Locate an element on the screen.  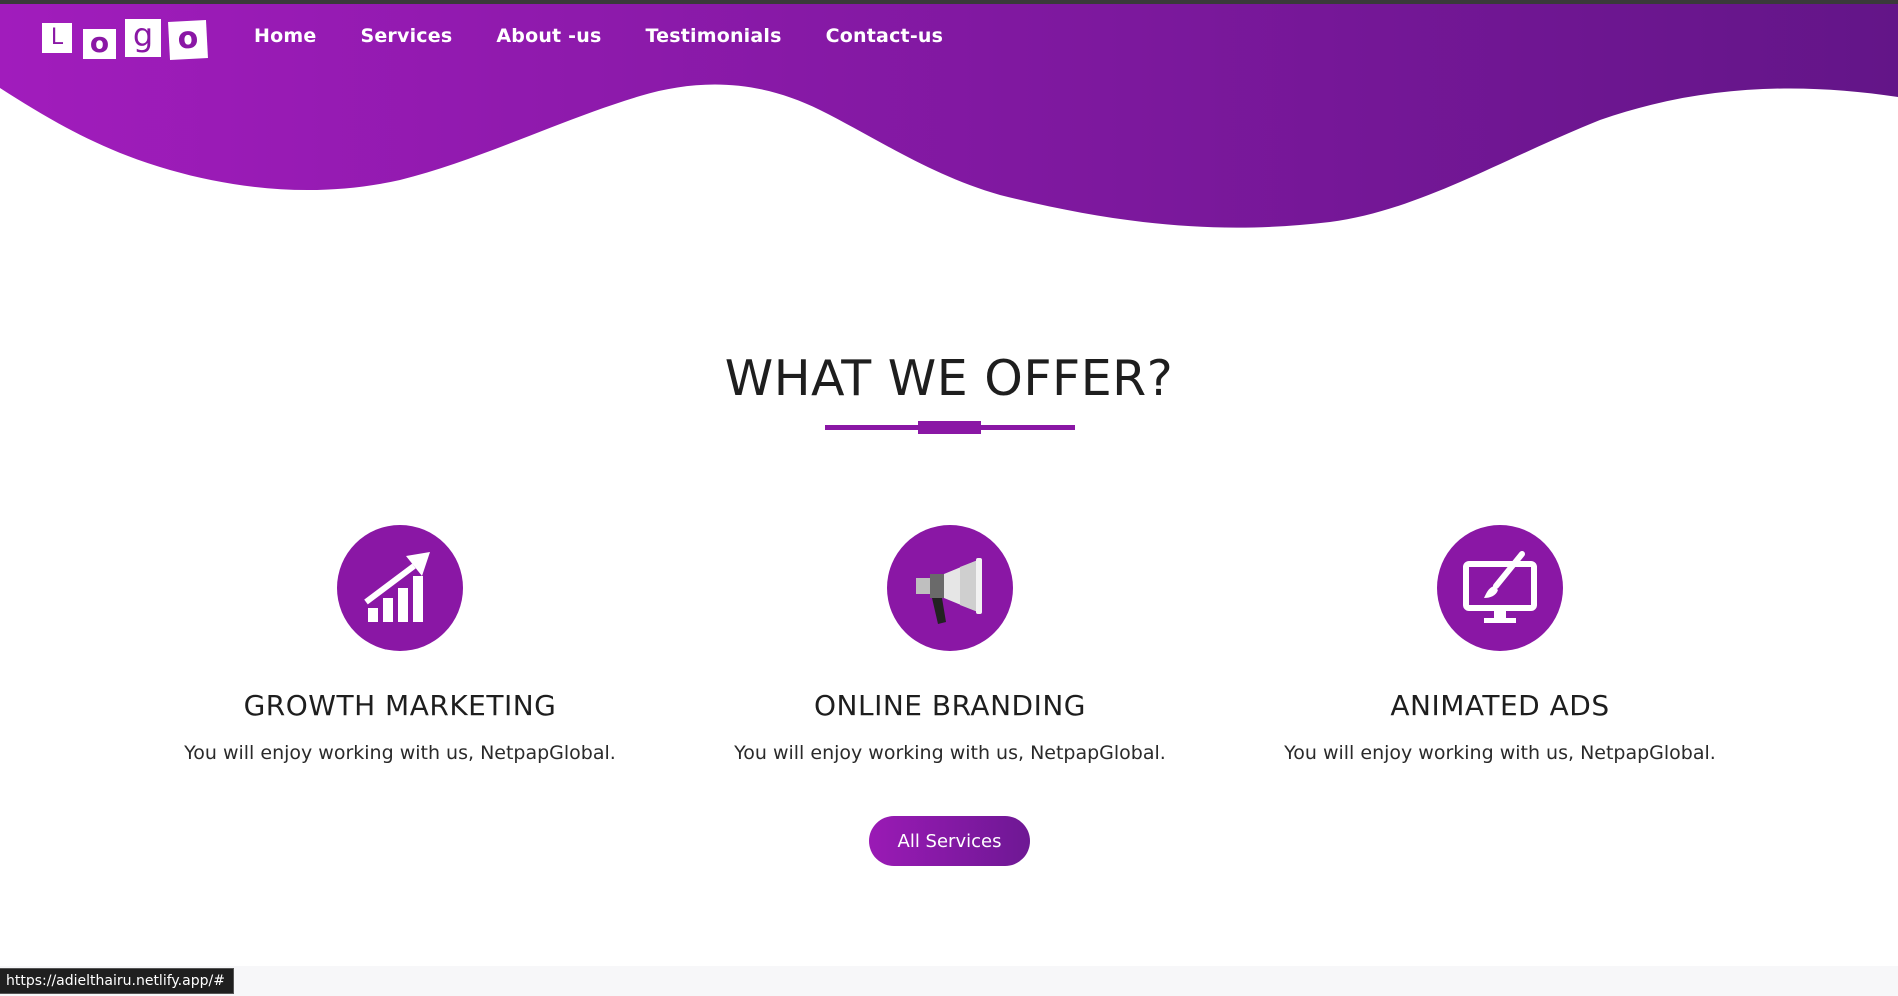
monitor-brush-icon is located at coordinates (1500, 588).